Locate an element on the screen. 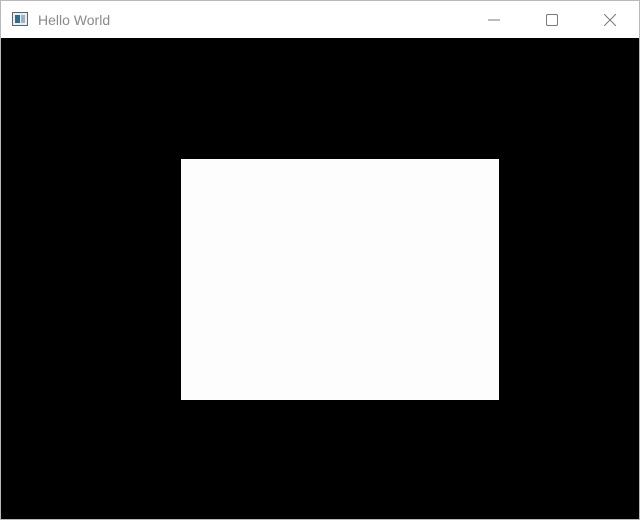 The width and height of the screenshot is (640, 520). title-bar: Hello World is located at coordinates (320, 19).